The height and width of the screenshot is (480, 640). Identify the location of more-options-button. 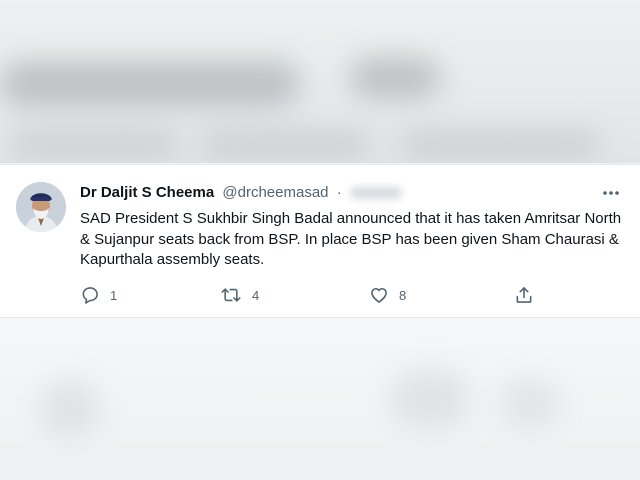
(611, 193).